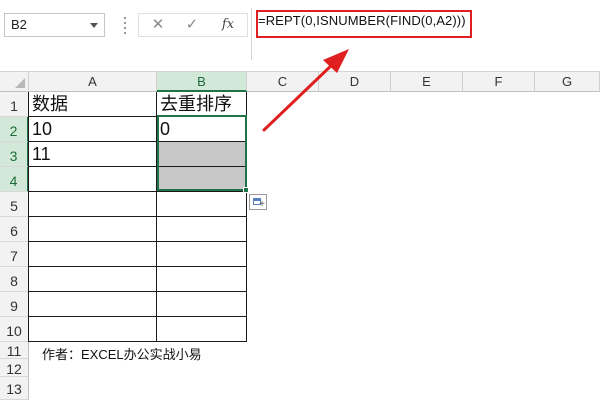 This screenshot has height=400, width=600. I want to click on column-header-f: F, so click(499, 82).